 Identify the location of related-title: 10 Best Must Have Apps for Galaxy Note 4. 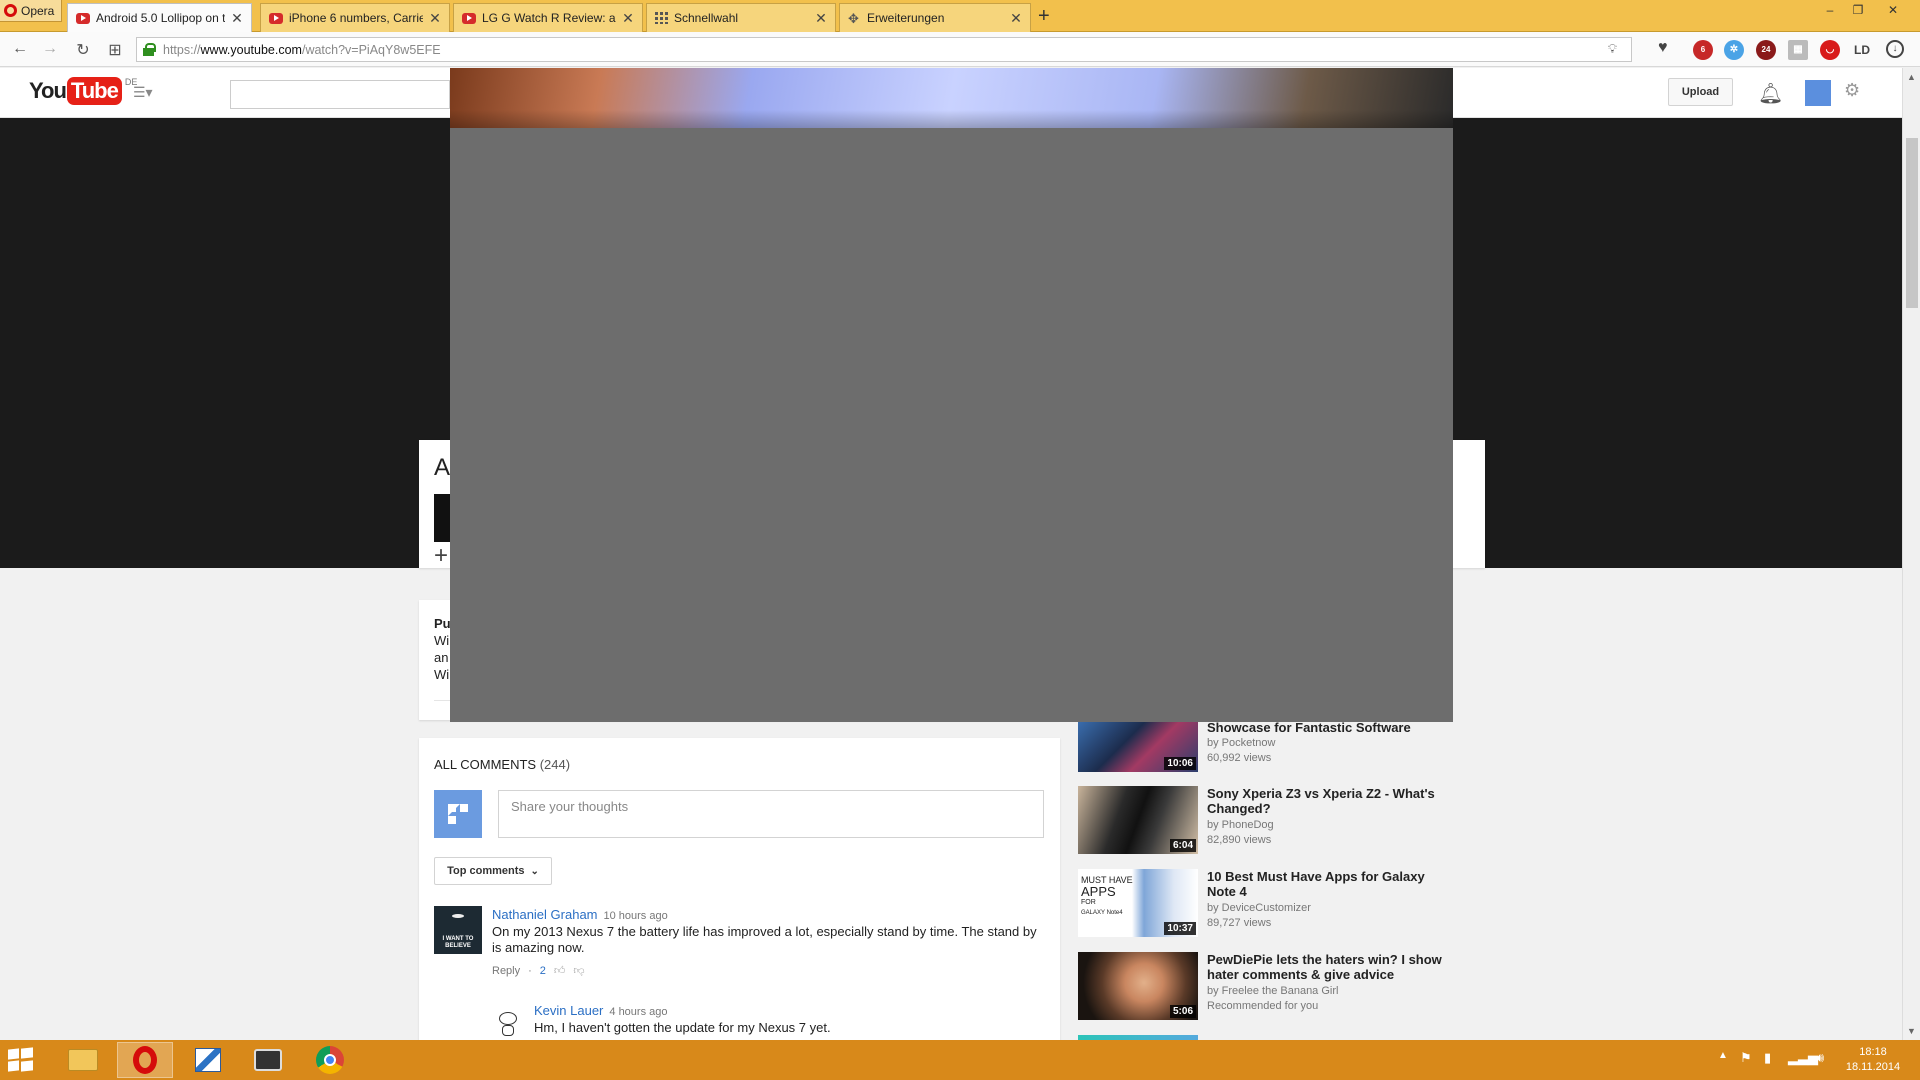
(1332, 884).